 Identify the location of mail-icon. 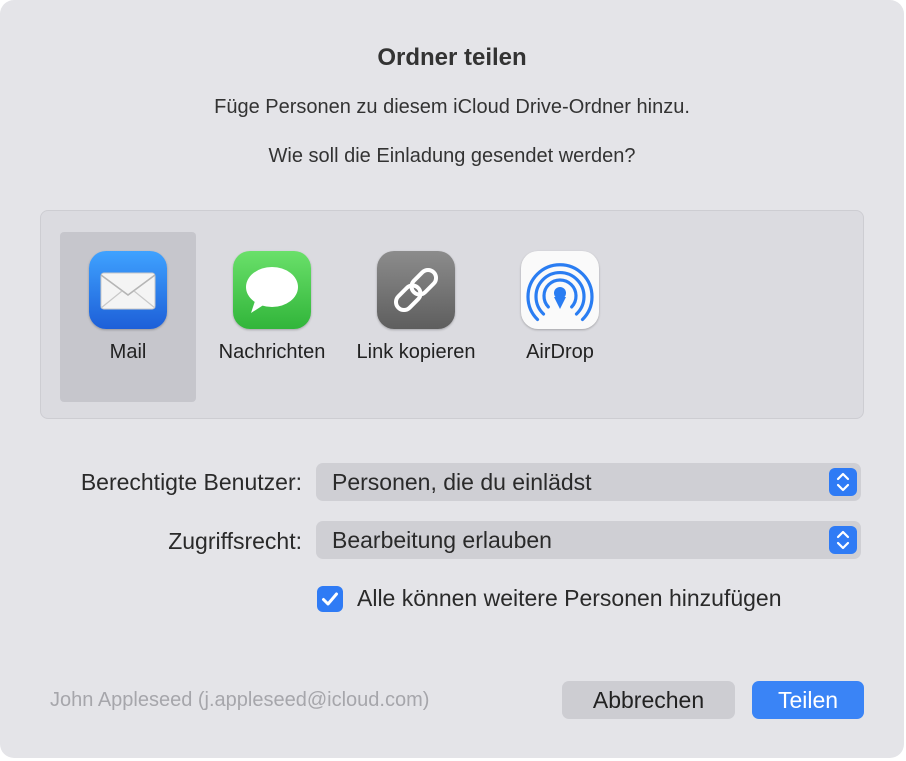
(128, 290).